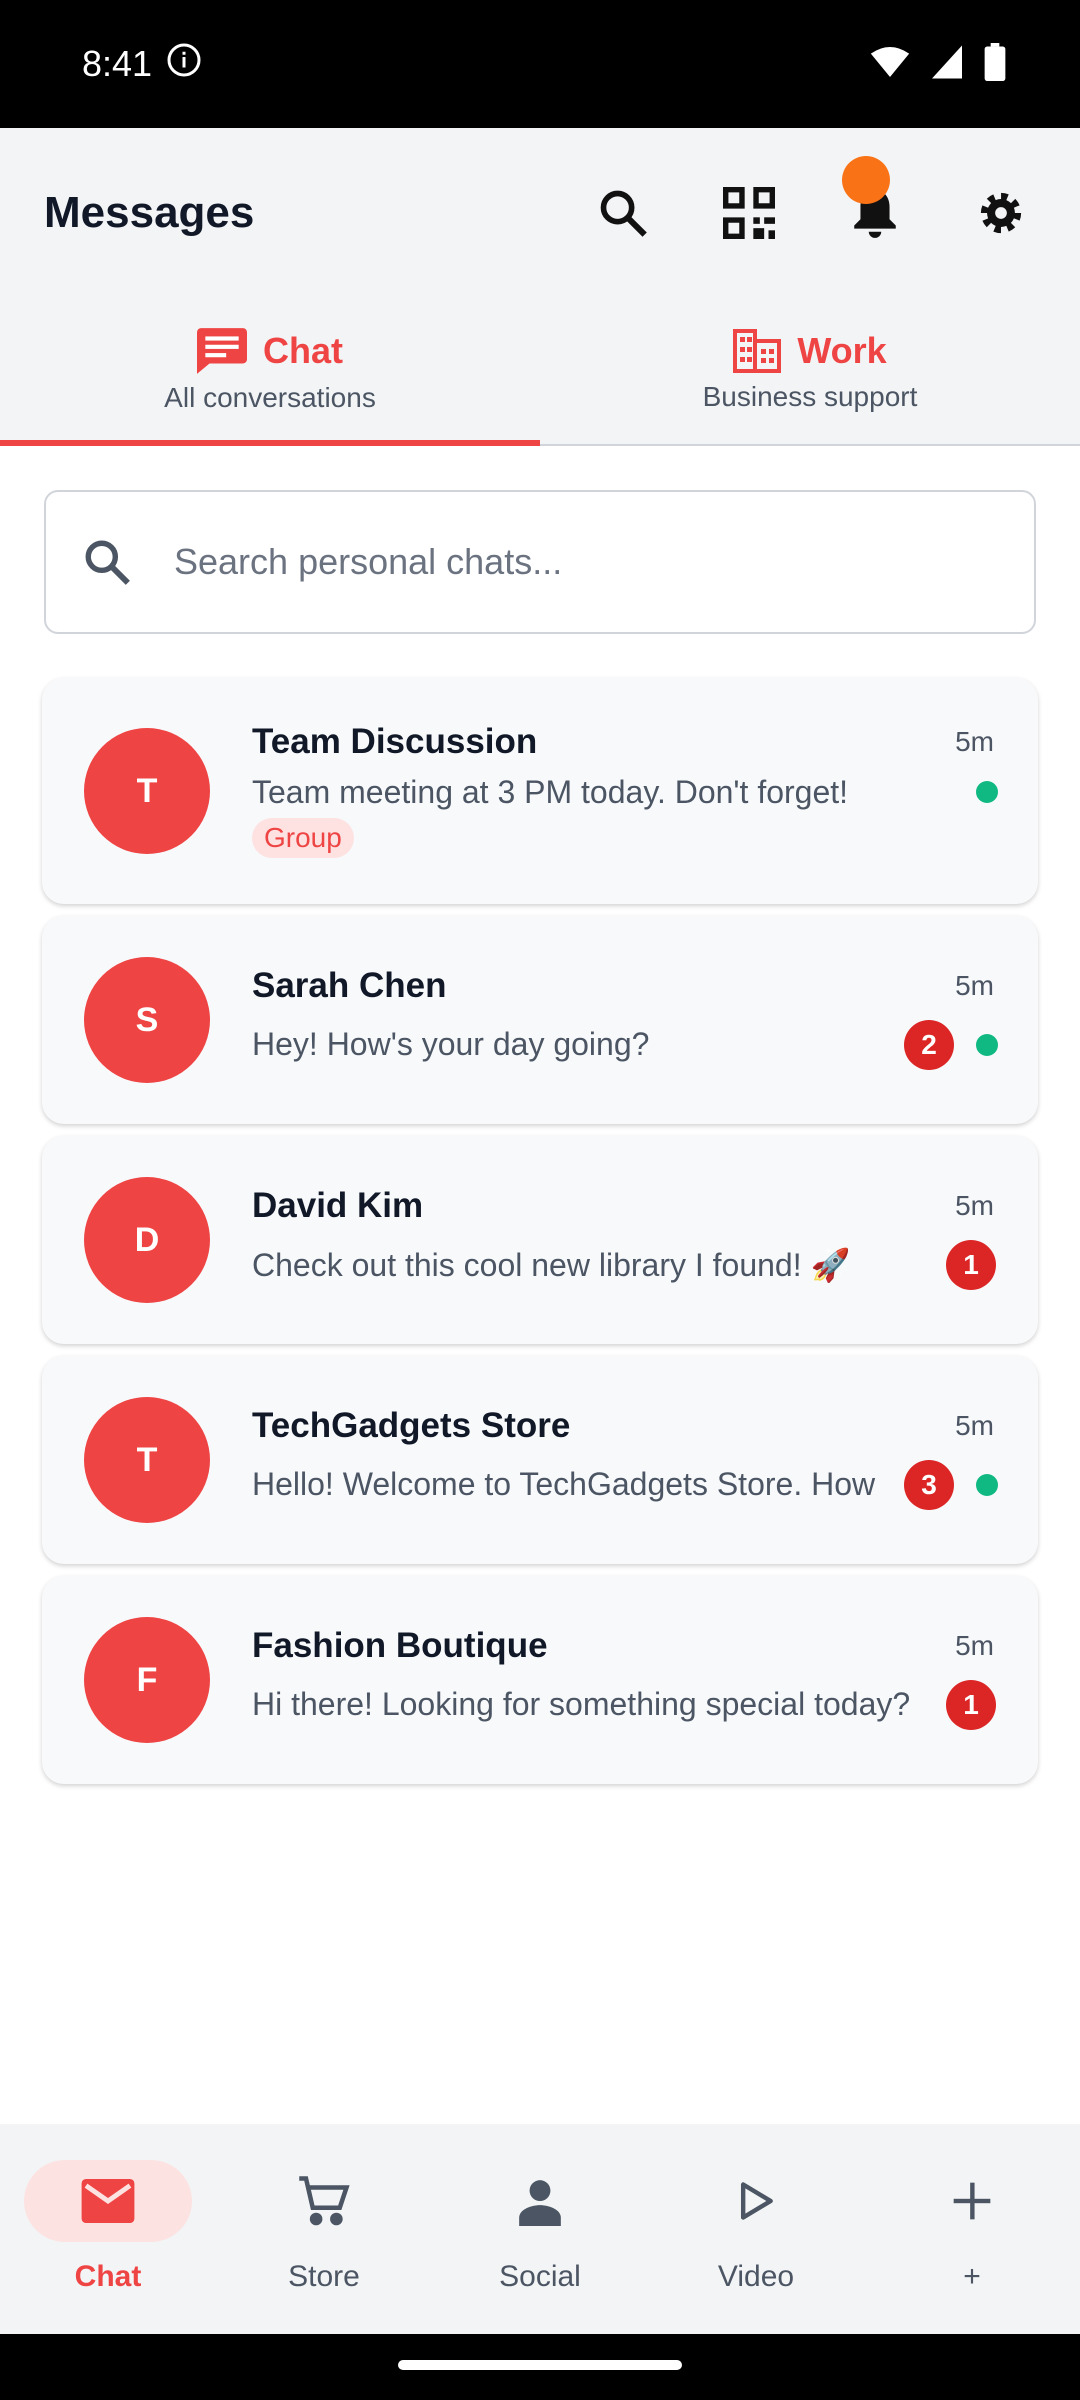 The width and height of the screenshot is (1080, 2400). I want to click on chat-bubble-icon, so click(222, 351).